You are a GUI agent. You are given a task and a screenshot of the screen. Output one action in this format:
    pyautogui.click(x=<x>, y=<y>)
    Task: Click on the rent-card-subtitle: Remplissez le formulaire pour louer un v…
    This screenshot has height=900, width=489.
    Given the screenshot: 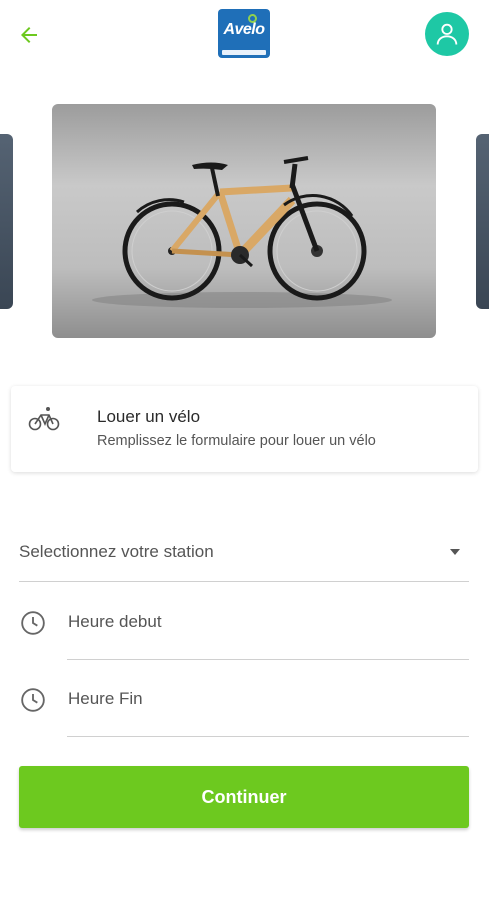 What is the action you would take?
    pyautogui.click(x=236, y=441)
    